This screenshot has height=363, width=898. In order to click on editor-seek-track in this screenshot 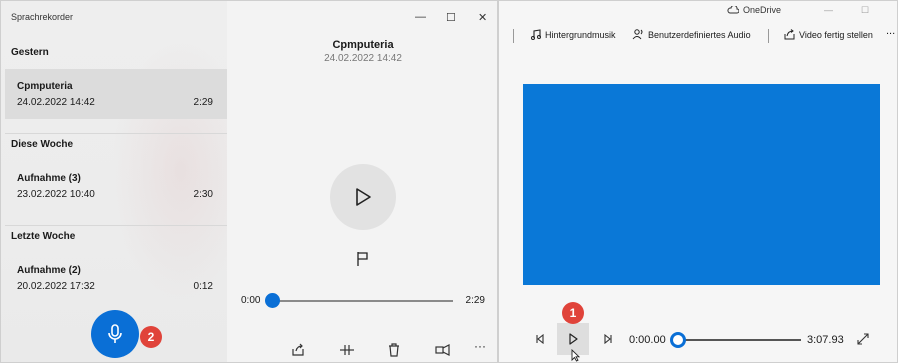, I will do `click(743, 340)`.